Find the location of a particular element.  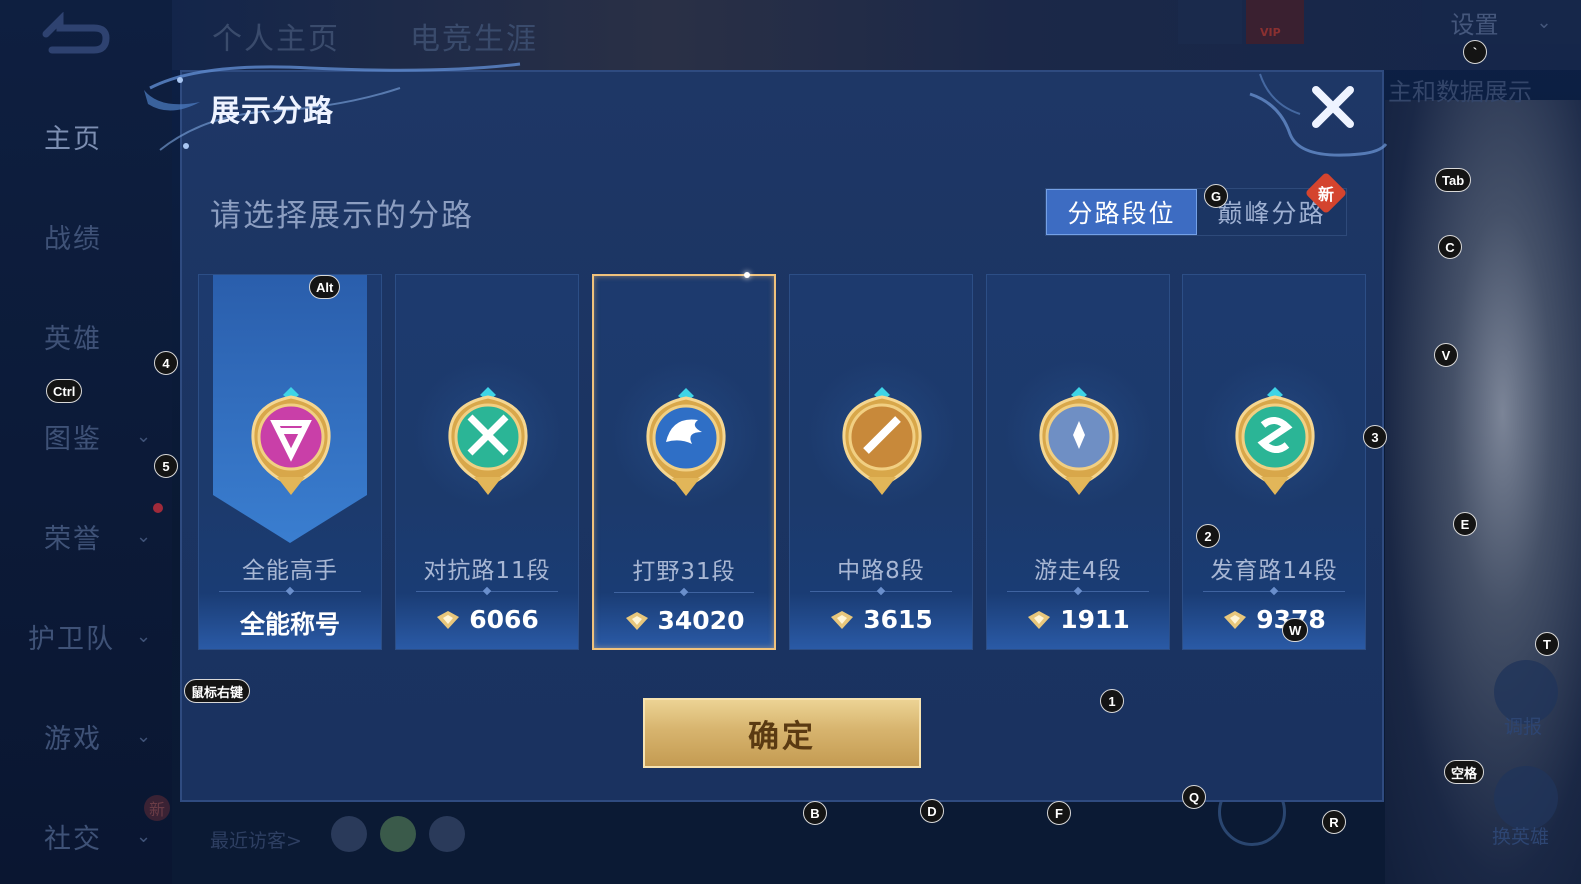

lane-card: 游走4段 1911 is located at coordinates (1078, 462).